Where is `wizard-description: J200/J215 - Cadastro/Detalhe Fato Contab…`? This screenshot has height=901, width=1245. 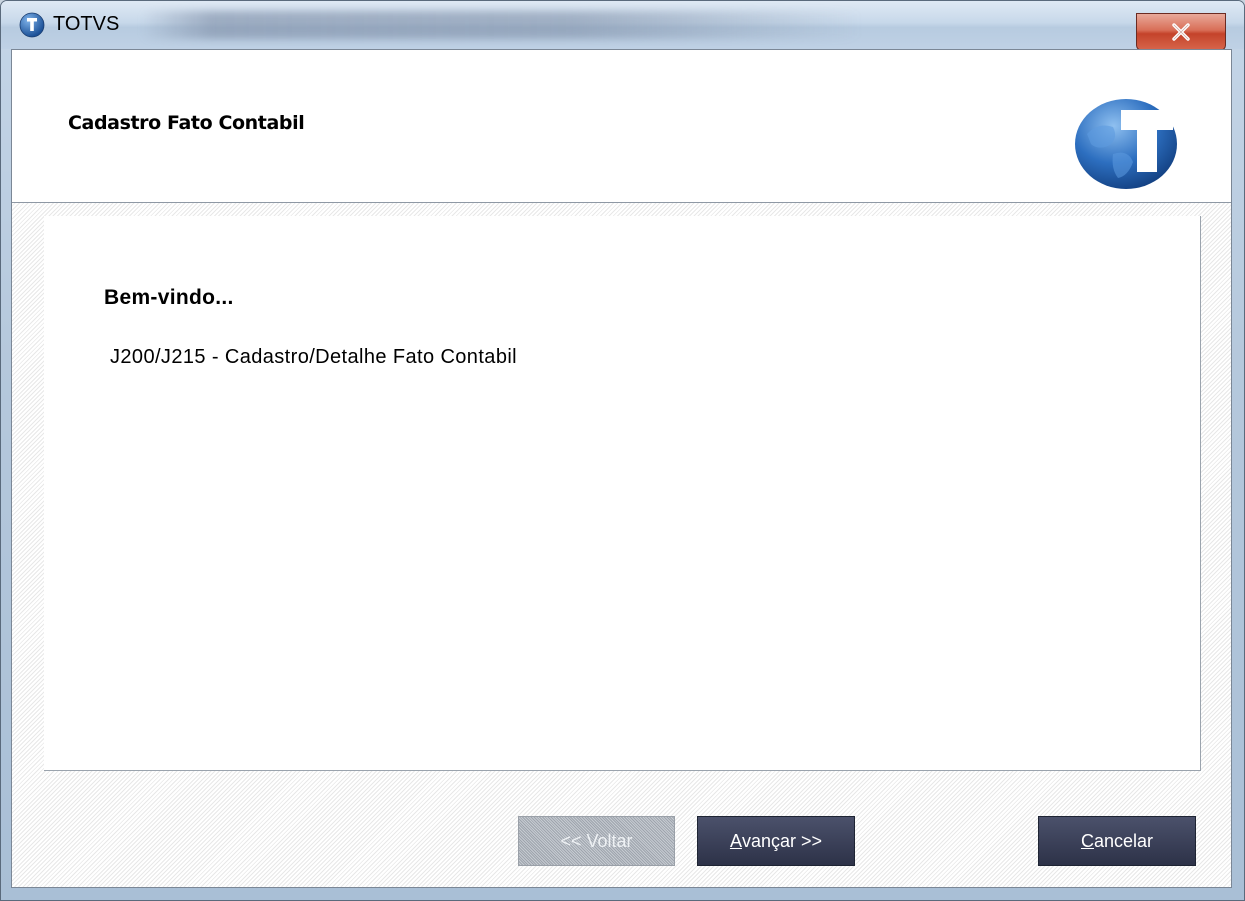
wizard-description: J200/J215 - Cadastro/Detalhe Fato Contab… is located at coordinates (314, 357).